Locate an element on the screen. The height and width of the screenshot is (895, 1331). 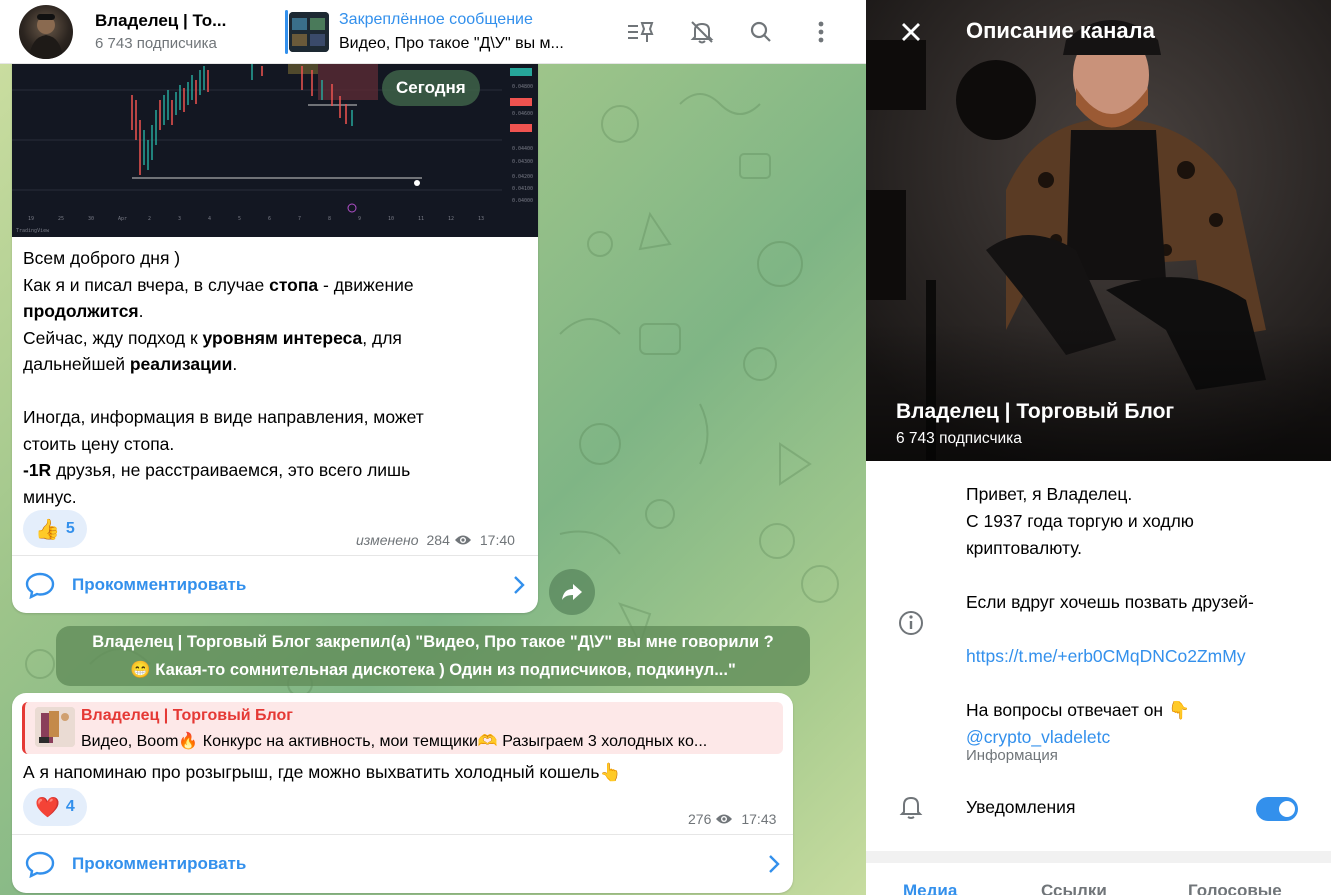
message-line: Всем доброго дня ) is located at coordinates (275, 258).